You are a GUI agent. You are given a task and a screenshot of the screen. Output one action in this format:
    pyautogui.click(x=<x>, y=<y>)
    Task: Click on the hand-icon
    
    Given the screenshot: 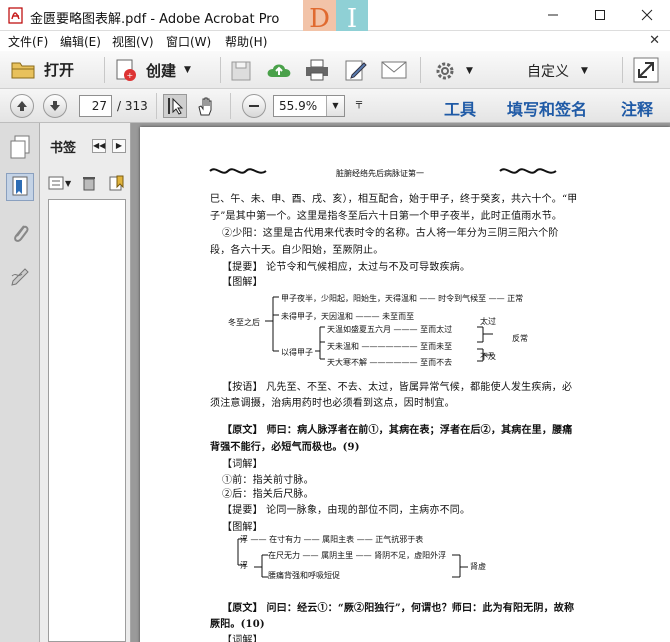 What is the action you would take?
    pyautogui.click(x=205, y=106)
    